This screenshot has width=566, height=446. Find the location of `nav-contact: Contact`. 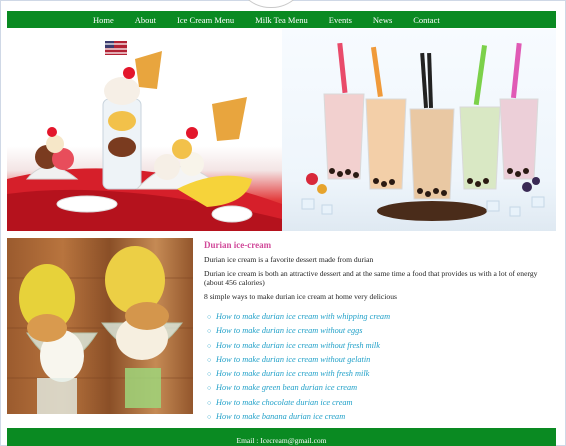

nav-contact: Contact is located at coordinates (426, 20).